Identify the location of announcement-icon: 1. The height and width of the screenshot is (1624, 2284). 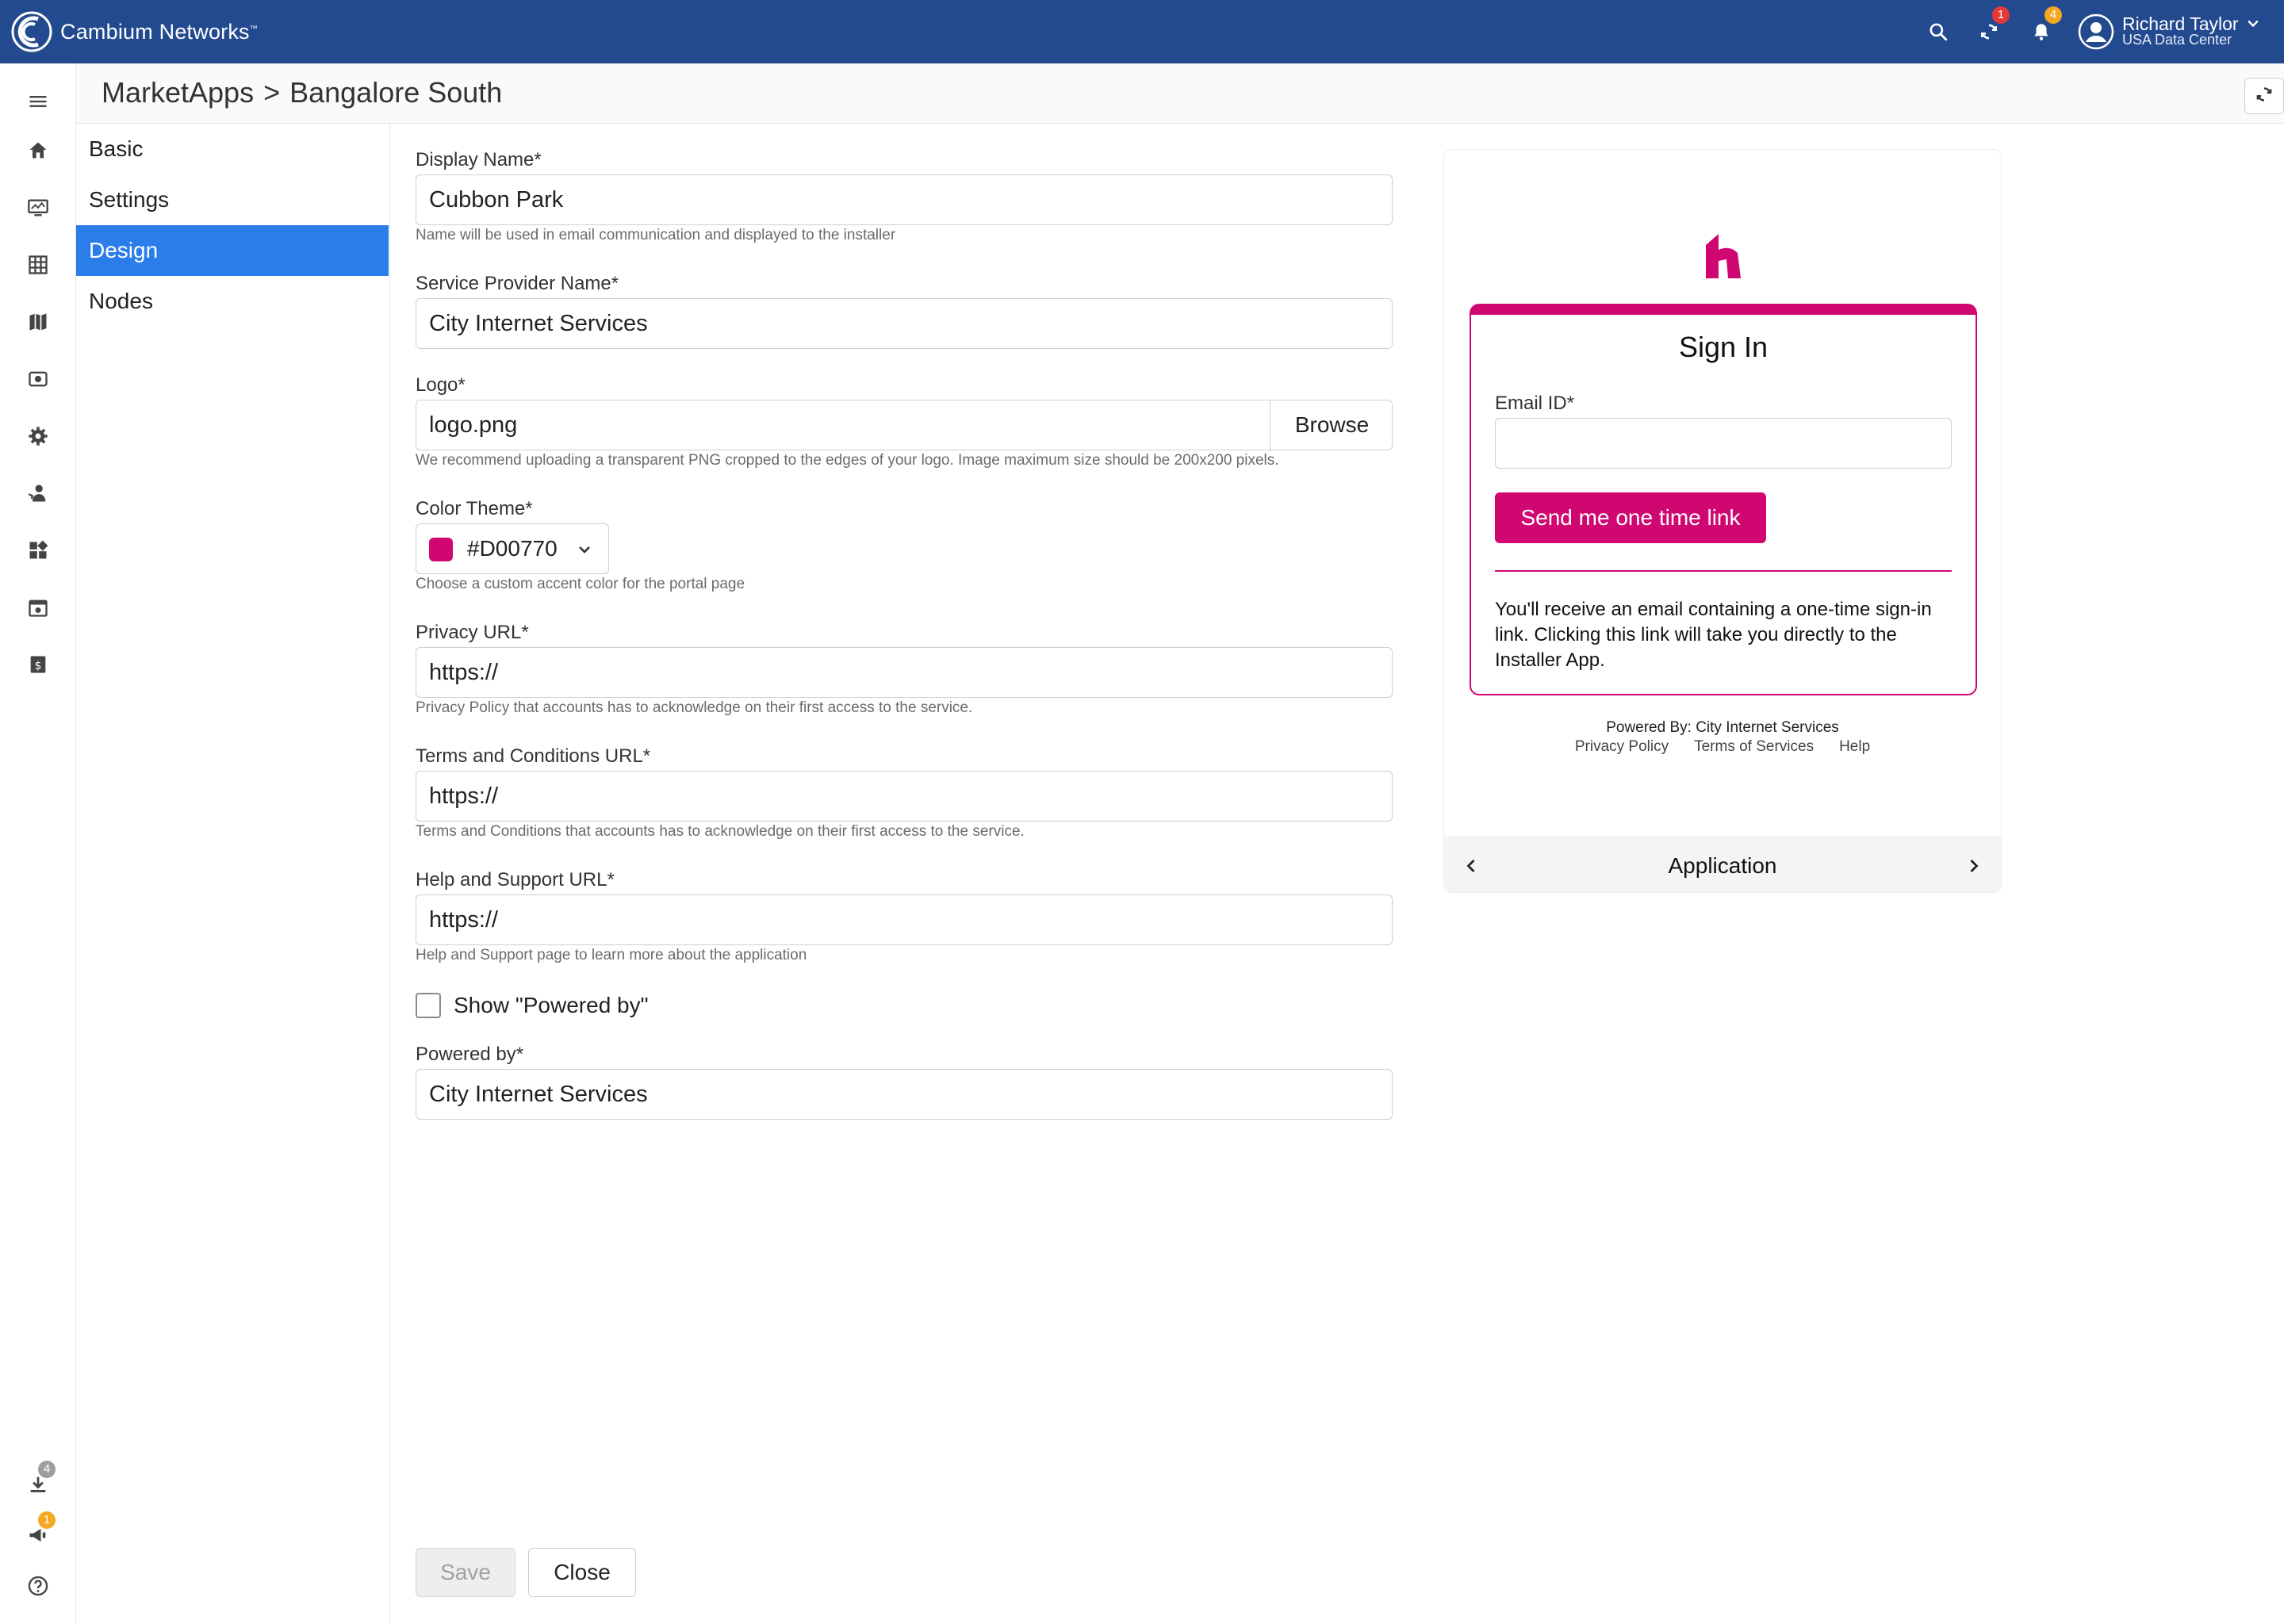
(40, 1530).